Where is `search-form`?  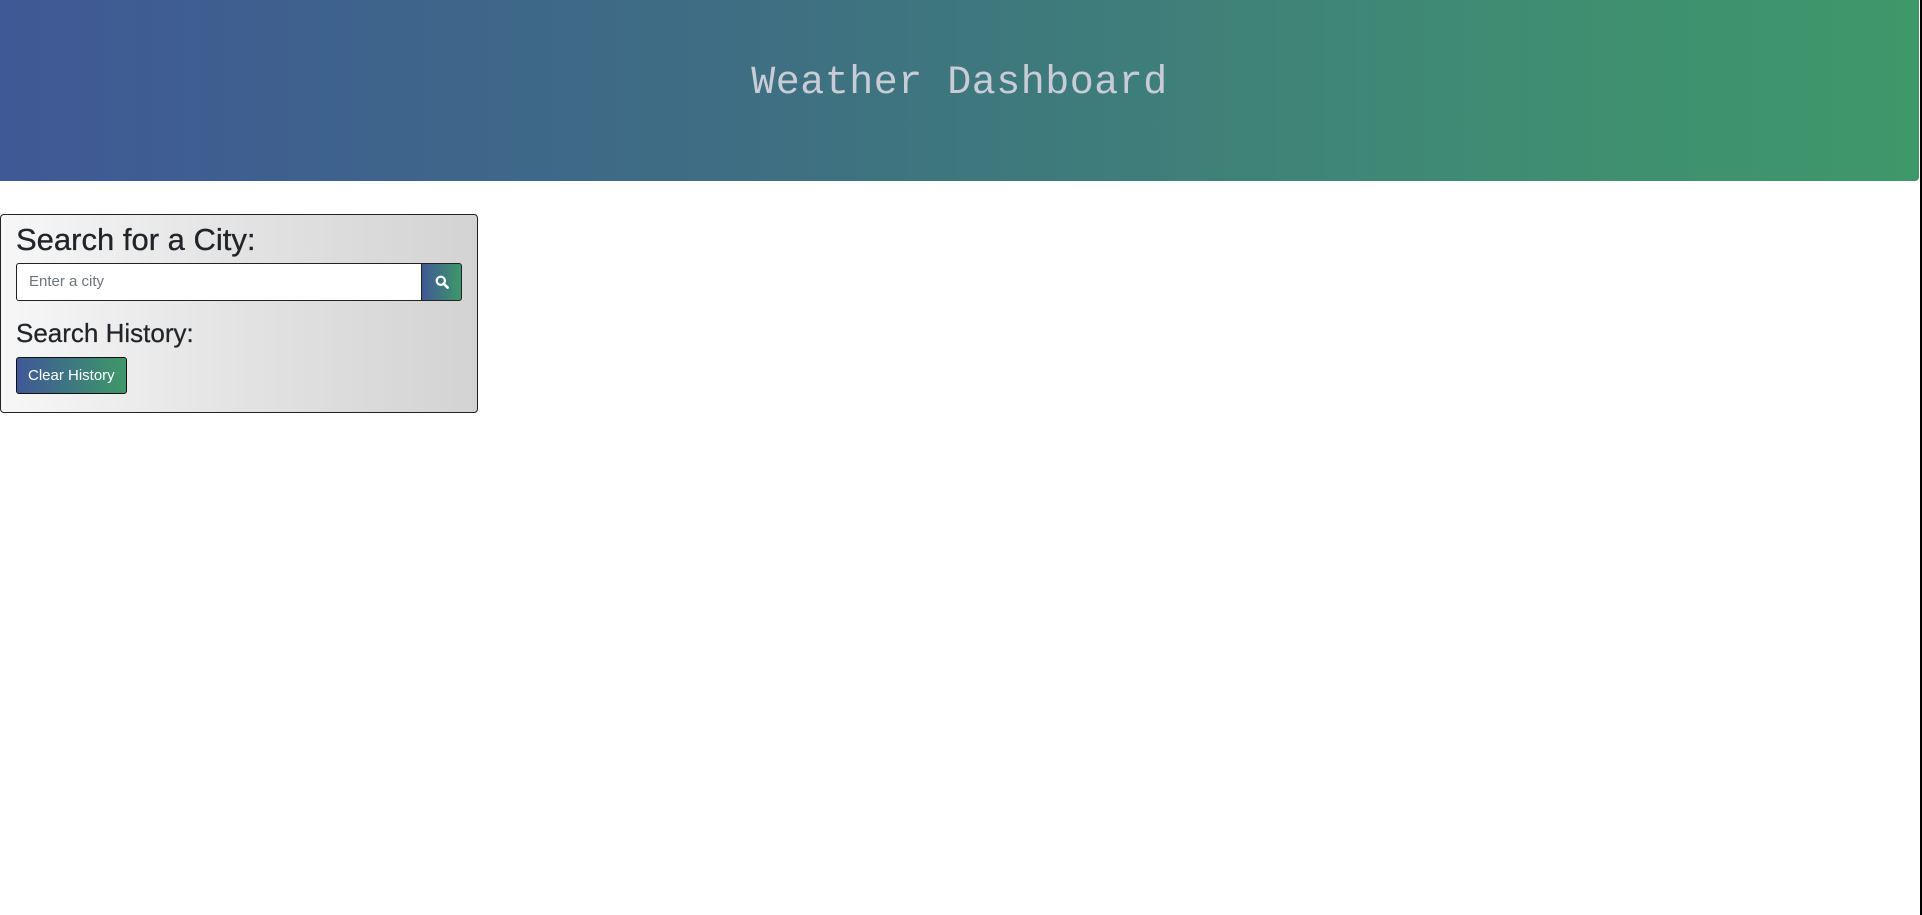 search-form is located at coordinates (239, 281).